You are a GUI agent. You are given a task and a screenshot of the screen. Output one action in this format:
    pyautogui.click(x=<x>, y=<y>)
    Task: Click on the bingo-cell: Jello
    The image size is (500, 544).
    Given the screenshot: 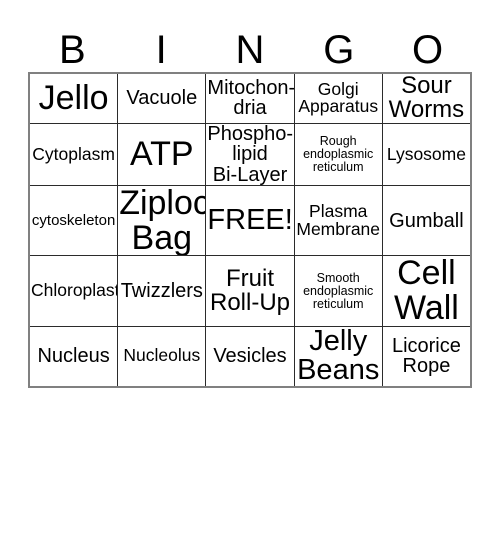 What is the action you would take?
    pyautogui.click(x=73, y=98)
    